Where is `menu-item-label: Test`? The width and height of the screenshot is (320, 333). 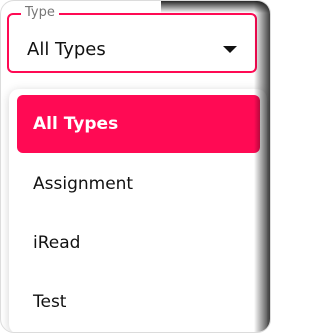
menu-item-label: Test is located at coordinates (50, 302).